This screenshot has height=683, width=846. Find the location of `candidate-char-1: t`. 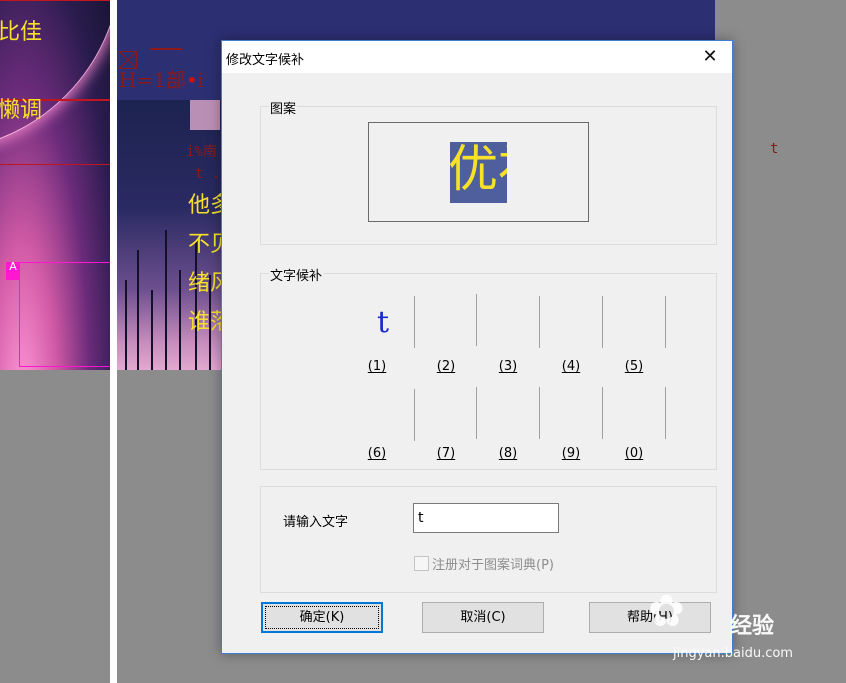

candidate-char-1: t is located at coordinates (383, 323).